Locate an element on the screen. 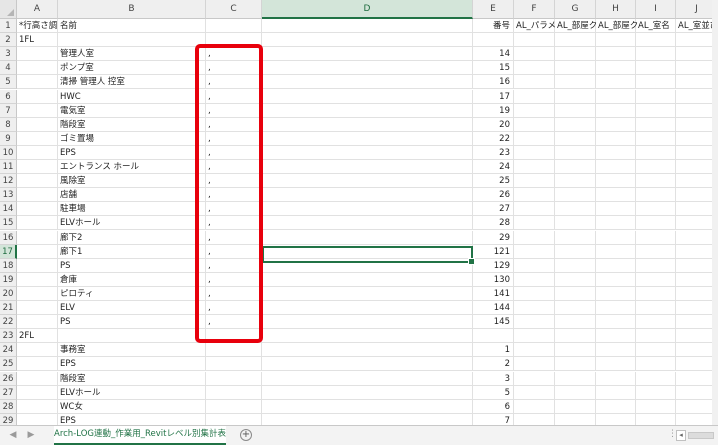 This screenshot has width=718, height=445. cell-h5 is located at coordinates (616, 82).